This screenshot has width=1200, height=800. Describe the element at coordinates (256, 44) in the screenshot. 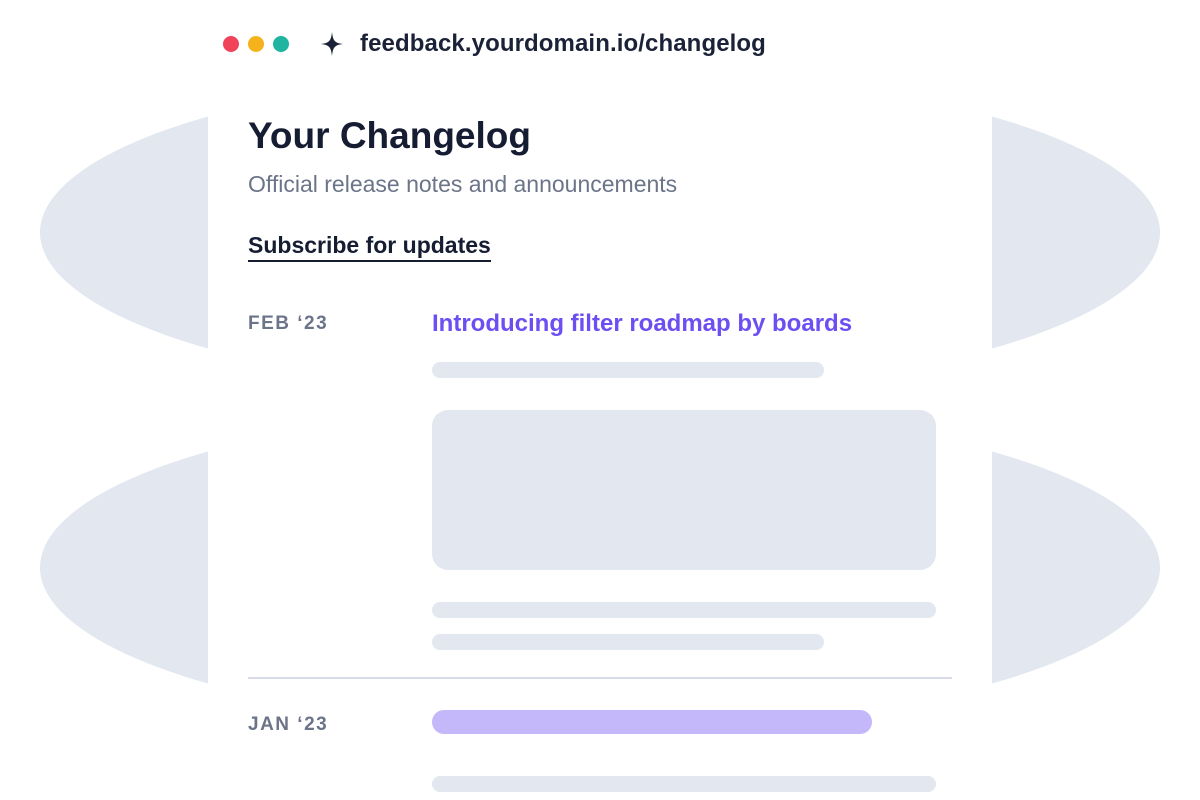

I see `minimize-window-dot` at that location.